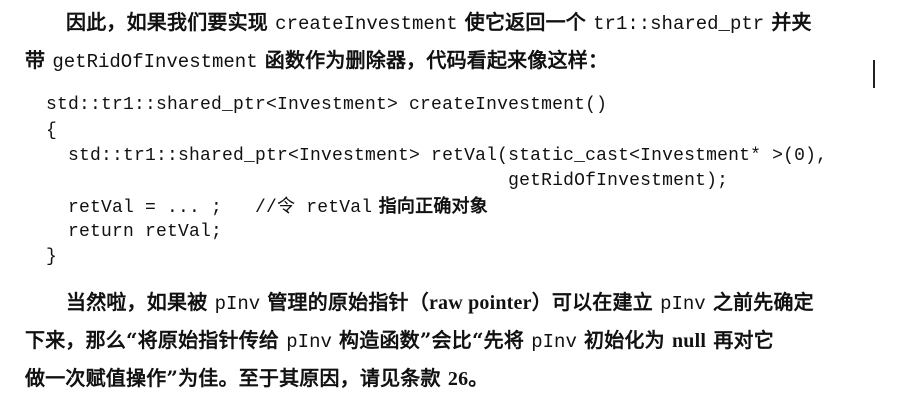 Image resolution: width=898 pixels, height=413 pixels. Describe the element at coordinates (430, 206) in the screenshot. I see `code-comment-text: 指向正确对象` at that location.